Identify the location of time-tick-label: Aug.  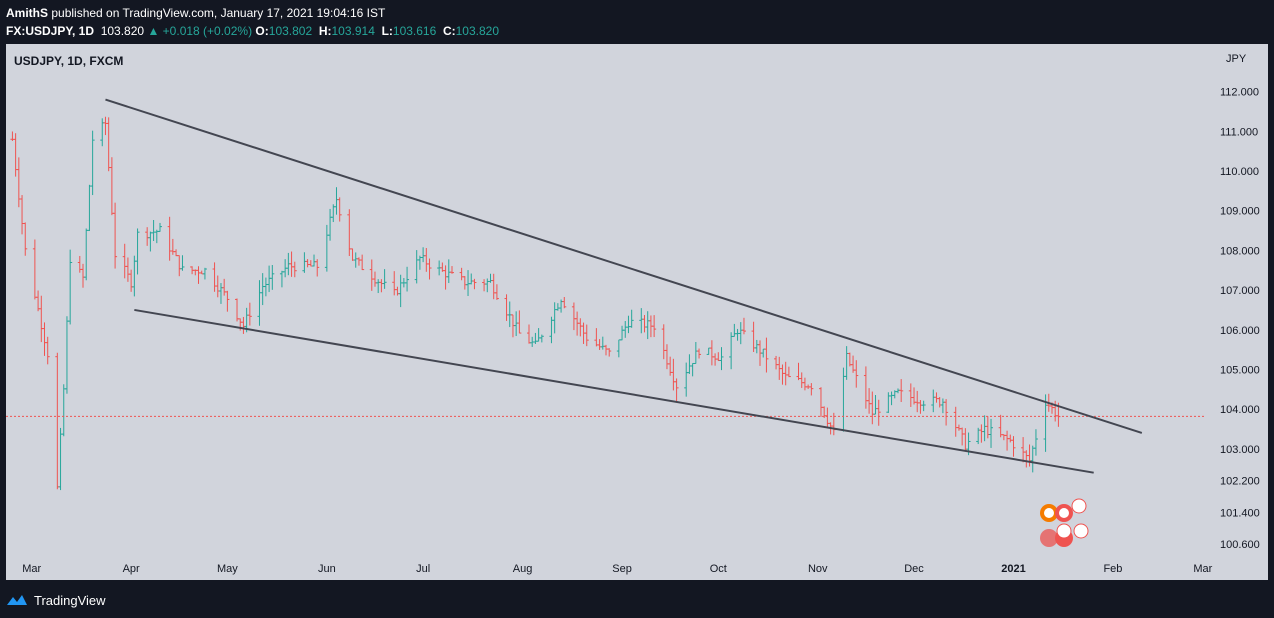
(523, 569).